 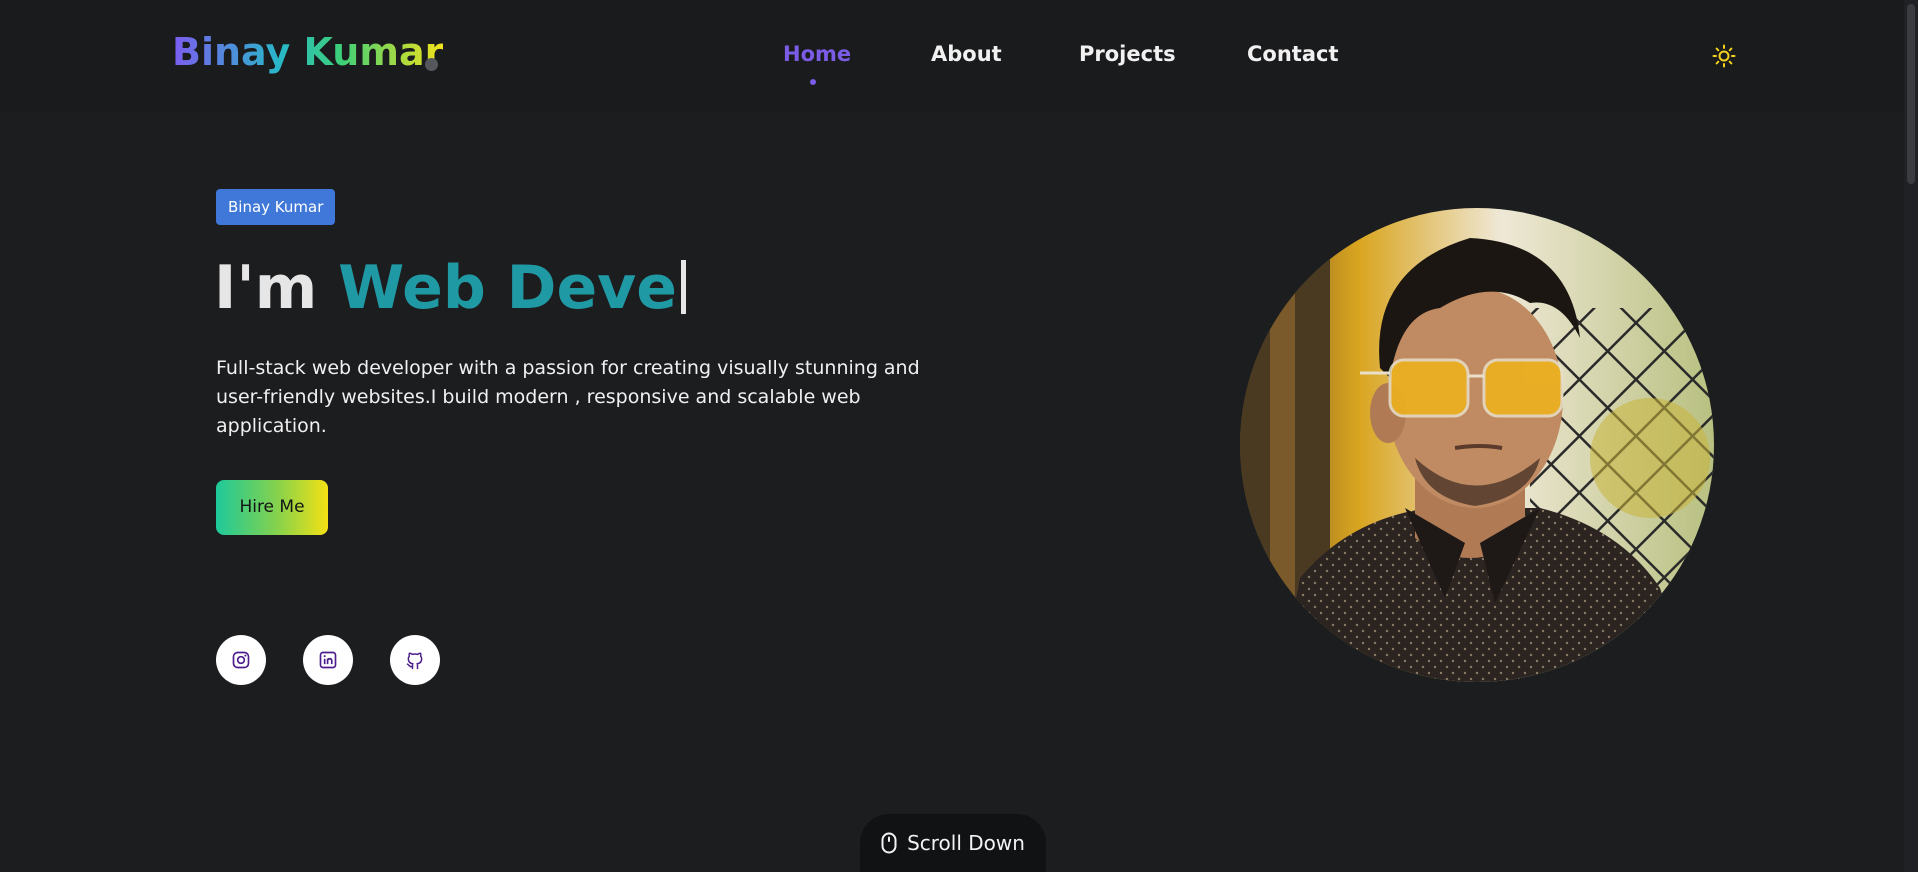 I want to click on scroll-down-button: Scroll Down, so click(x=953, y=843).